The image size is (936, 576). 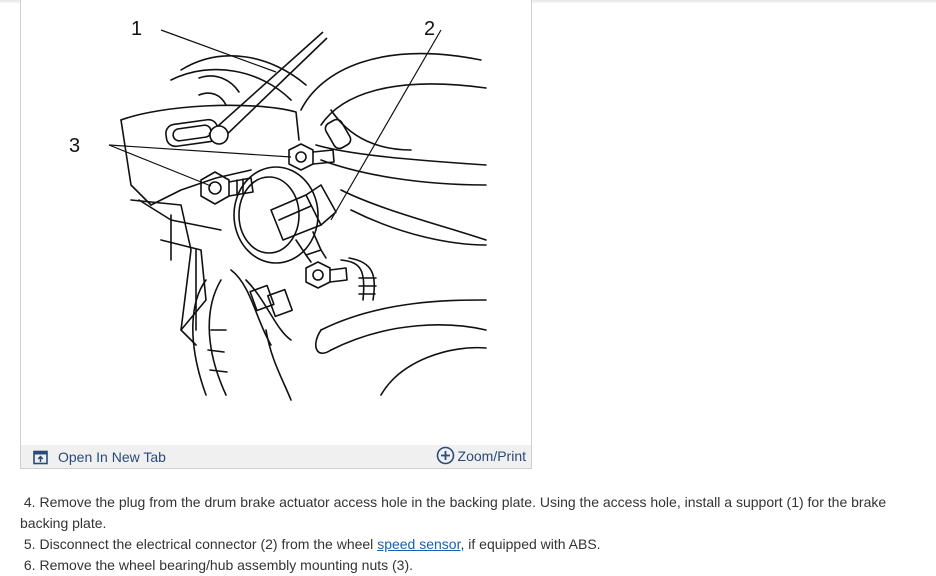 What do you see at coordinates (418, 544) in the screenshot?
I see `speed-sensor-link: speed sensor` at bounding box center [418, 544].